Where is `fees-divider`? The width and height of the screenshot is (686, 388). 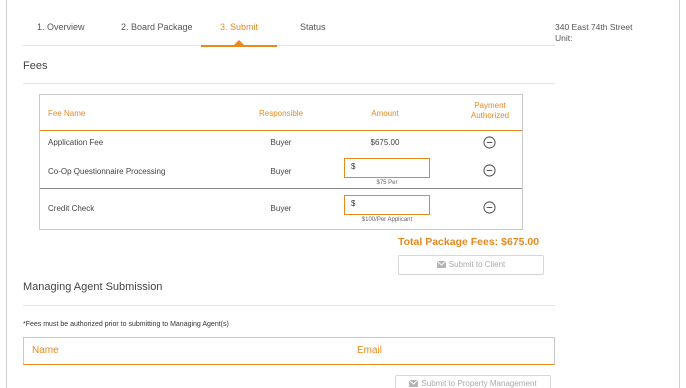 fees-divider is located at coordinates (289, 83).